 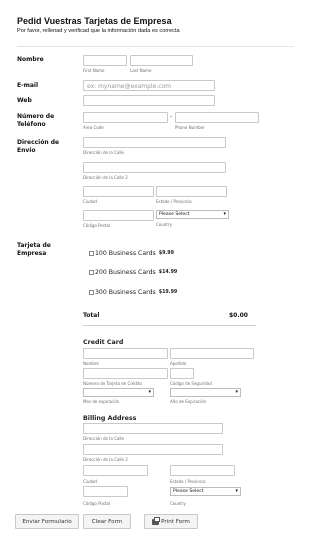 I want to click on country-select-value: Please Select, so click(x=174, y=214).